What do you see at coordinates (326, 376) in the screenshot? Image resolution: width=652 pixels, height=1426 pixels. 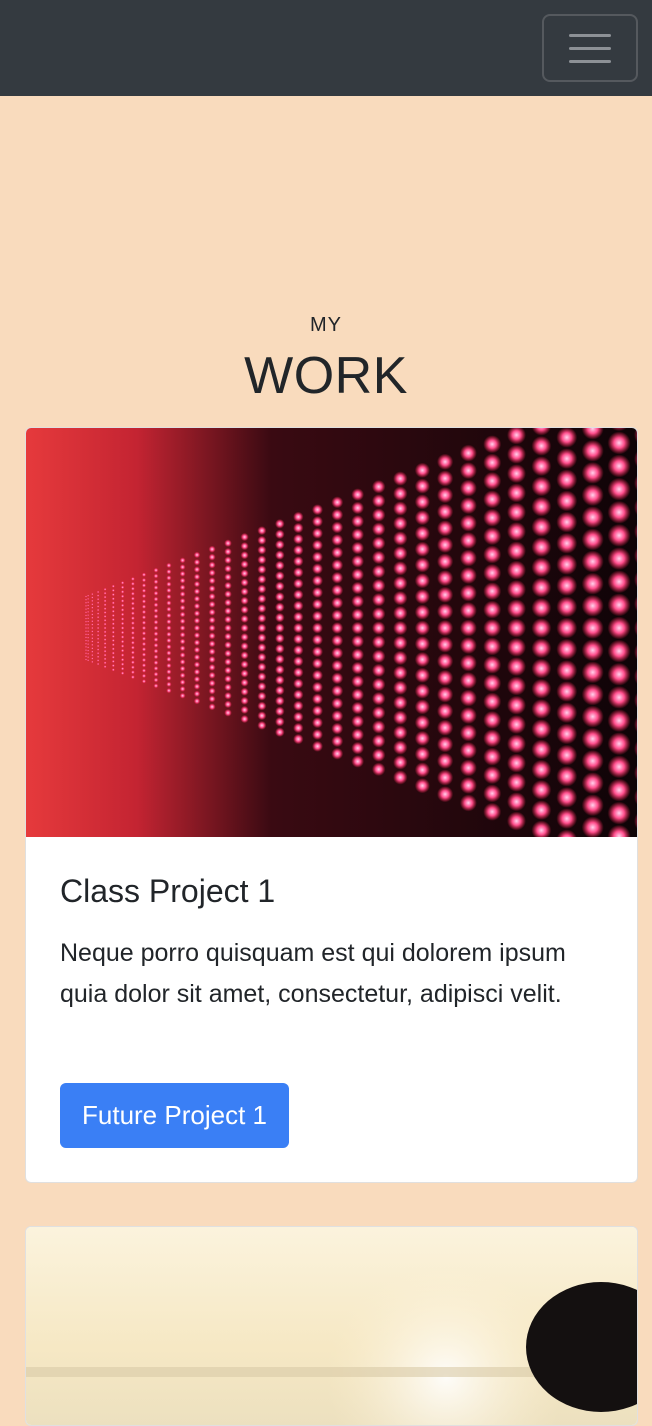 I see `section-title: WORK` at bounding box center [326, 376].